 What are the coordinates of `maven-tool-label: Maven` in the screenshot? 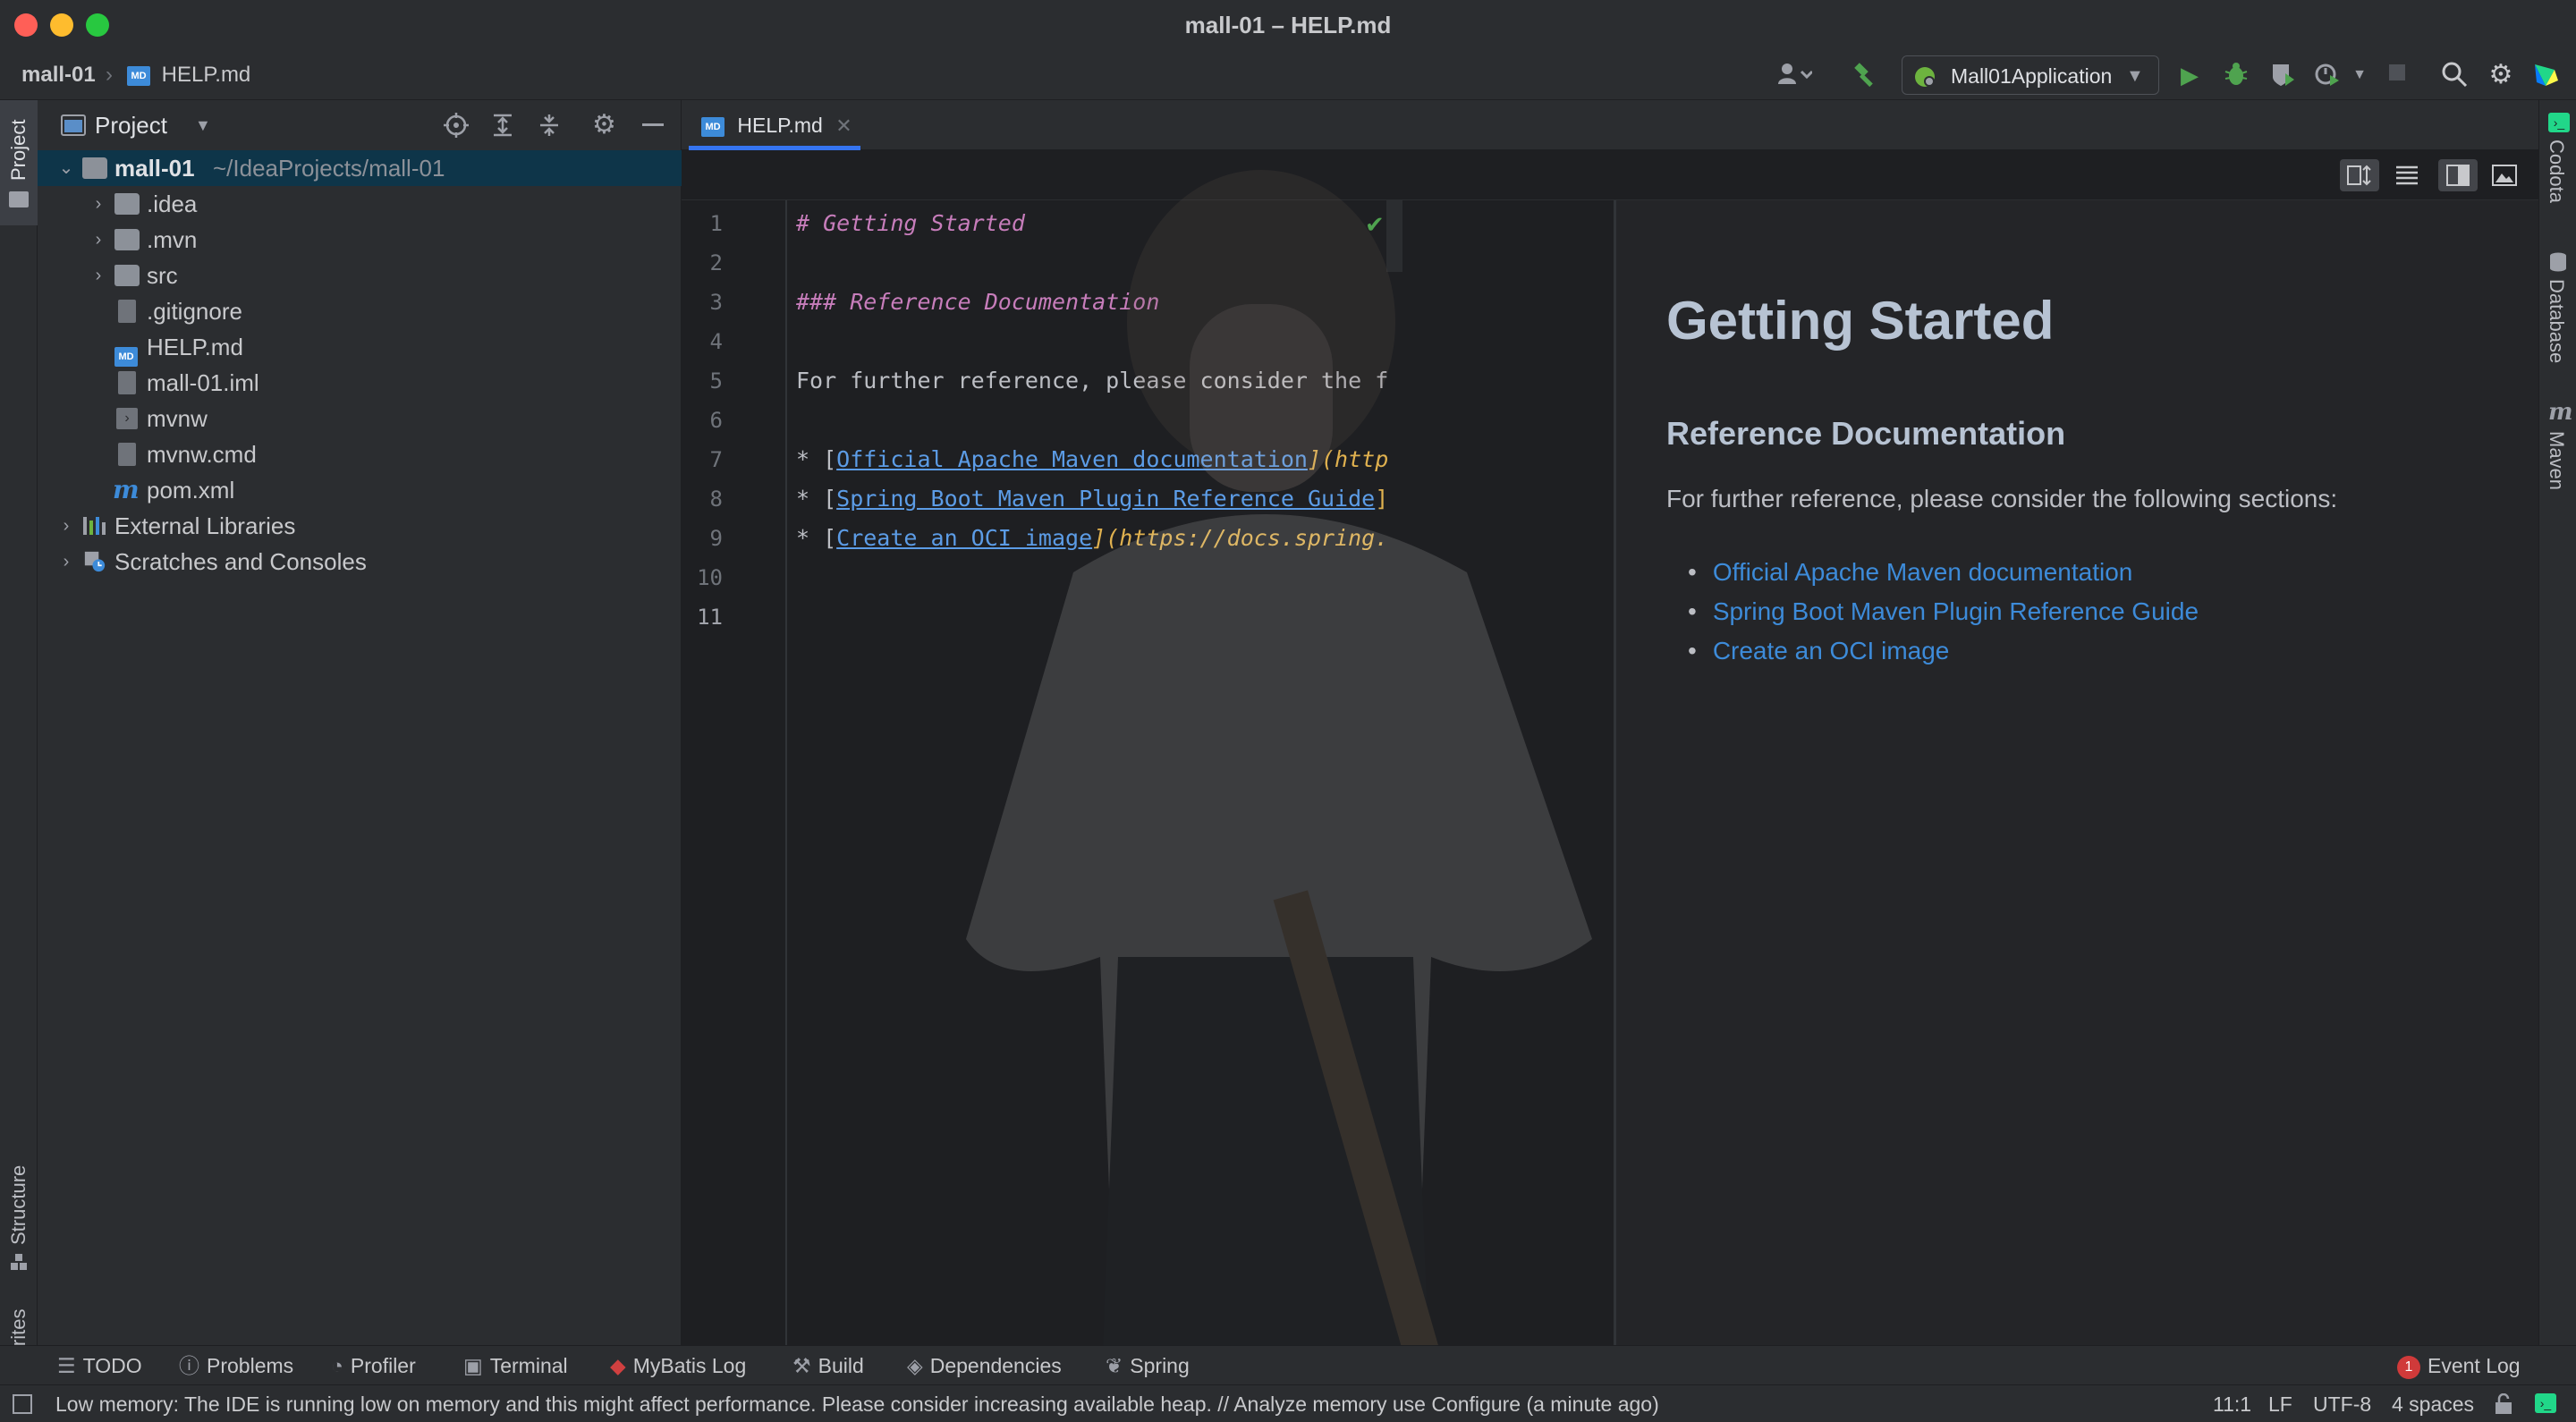 It's located at (2557, 461).